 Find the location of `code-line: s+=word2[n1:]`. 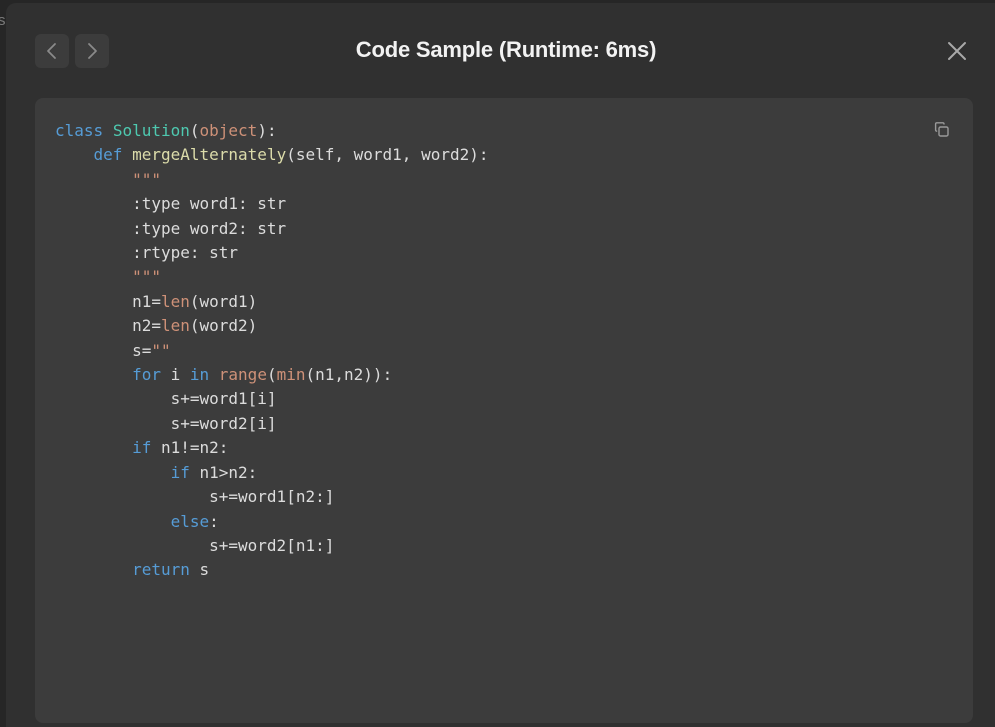

code-line: s+=word2[n1:] is located at coordinates (194, 545).